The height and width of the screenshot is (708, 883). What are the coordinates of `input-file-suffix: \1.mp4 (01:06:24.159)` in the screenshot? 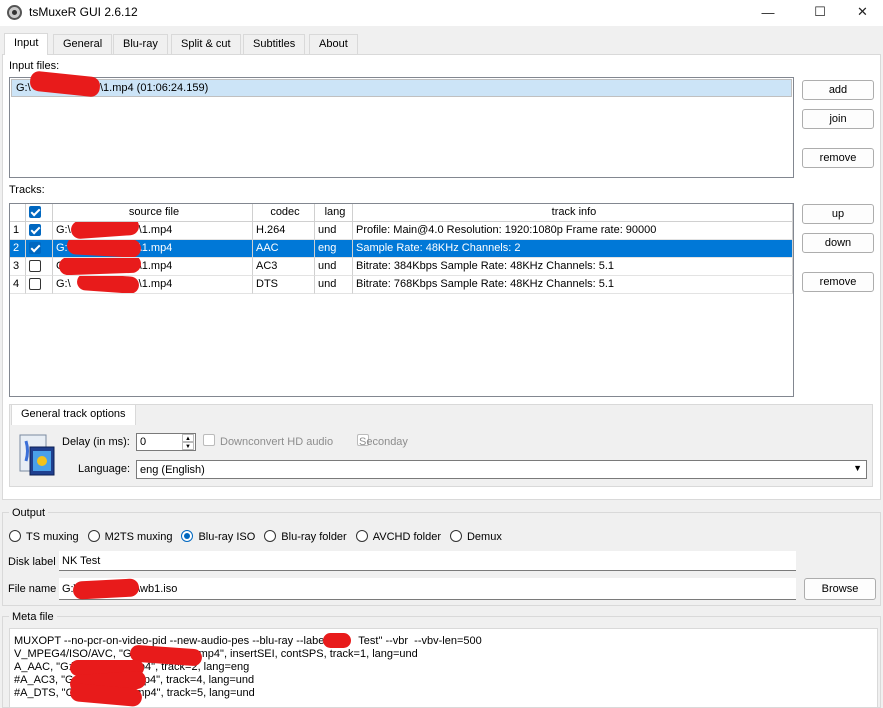 It's located at (154, 88).